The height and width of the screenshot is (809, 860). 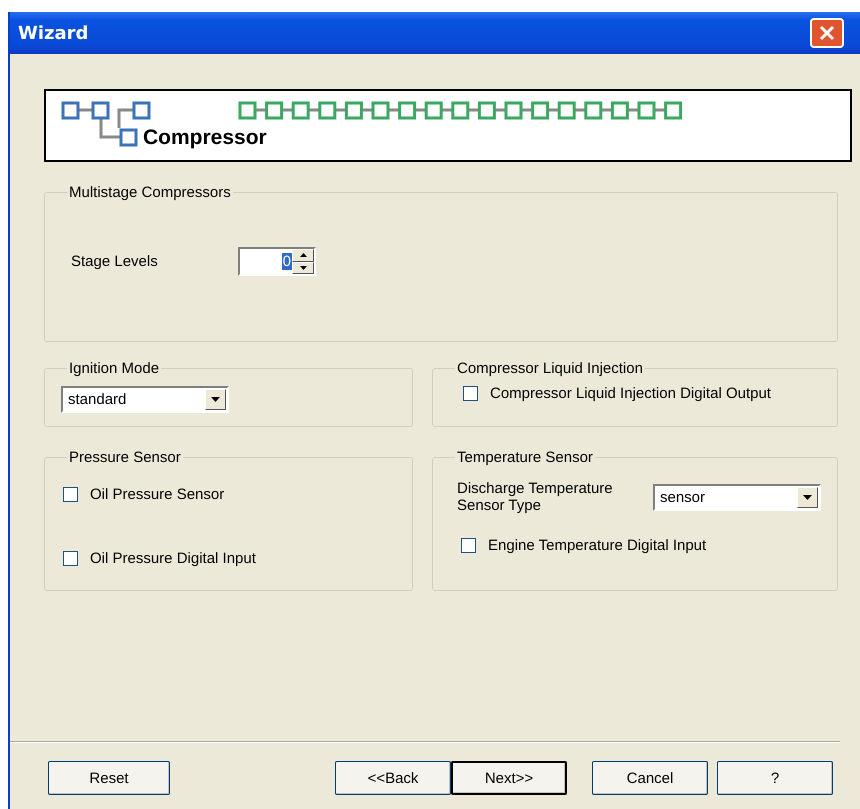 I want to click on spin-up-button, so click(x=303, y=255).